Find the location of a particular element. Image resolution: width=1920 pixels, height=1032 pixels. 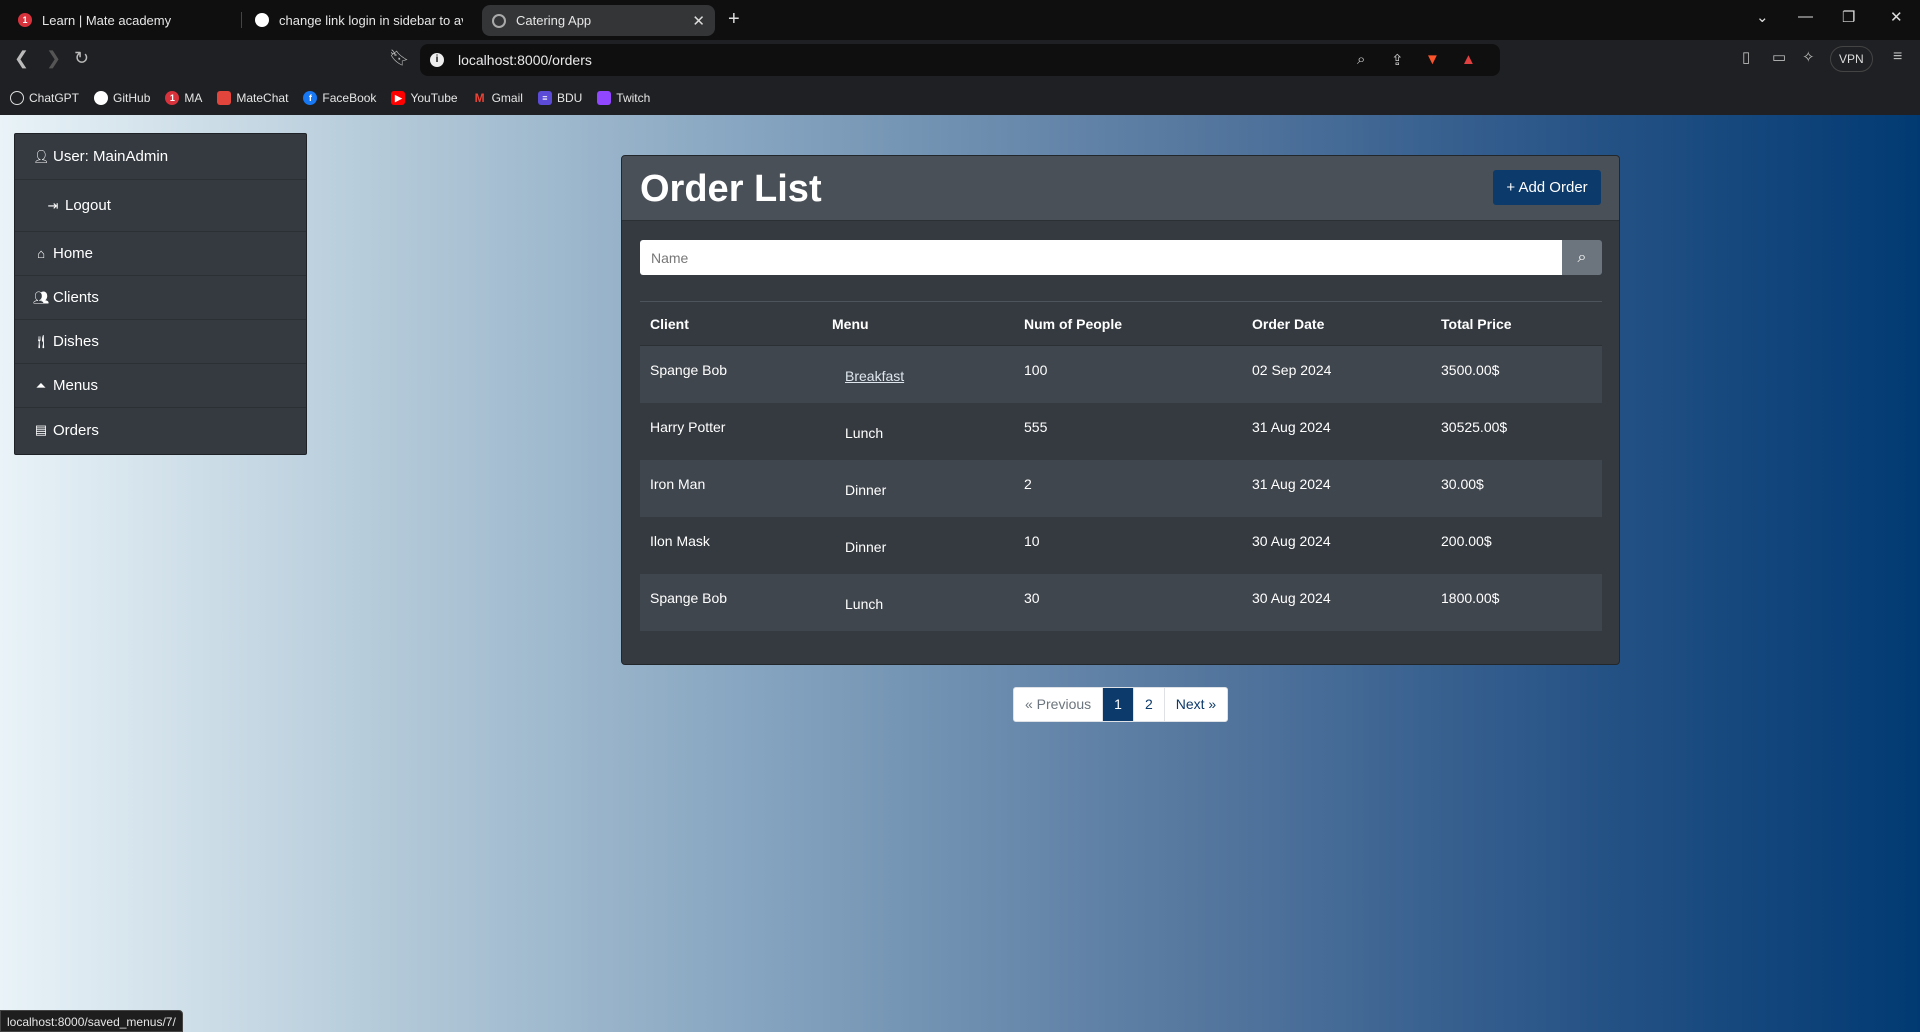

sidebar-item-label: Logout is located at coordinates (88, 205).